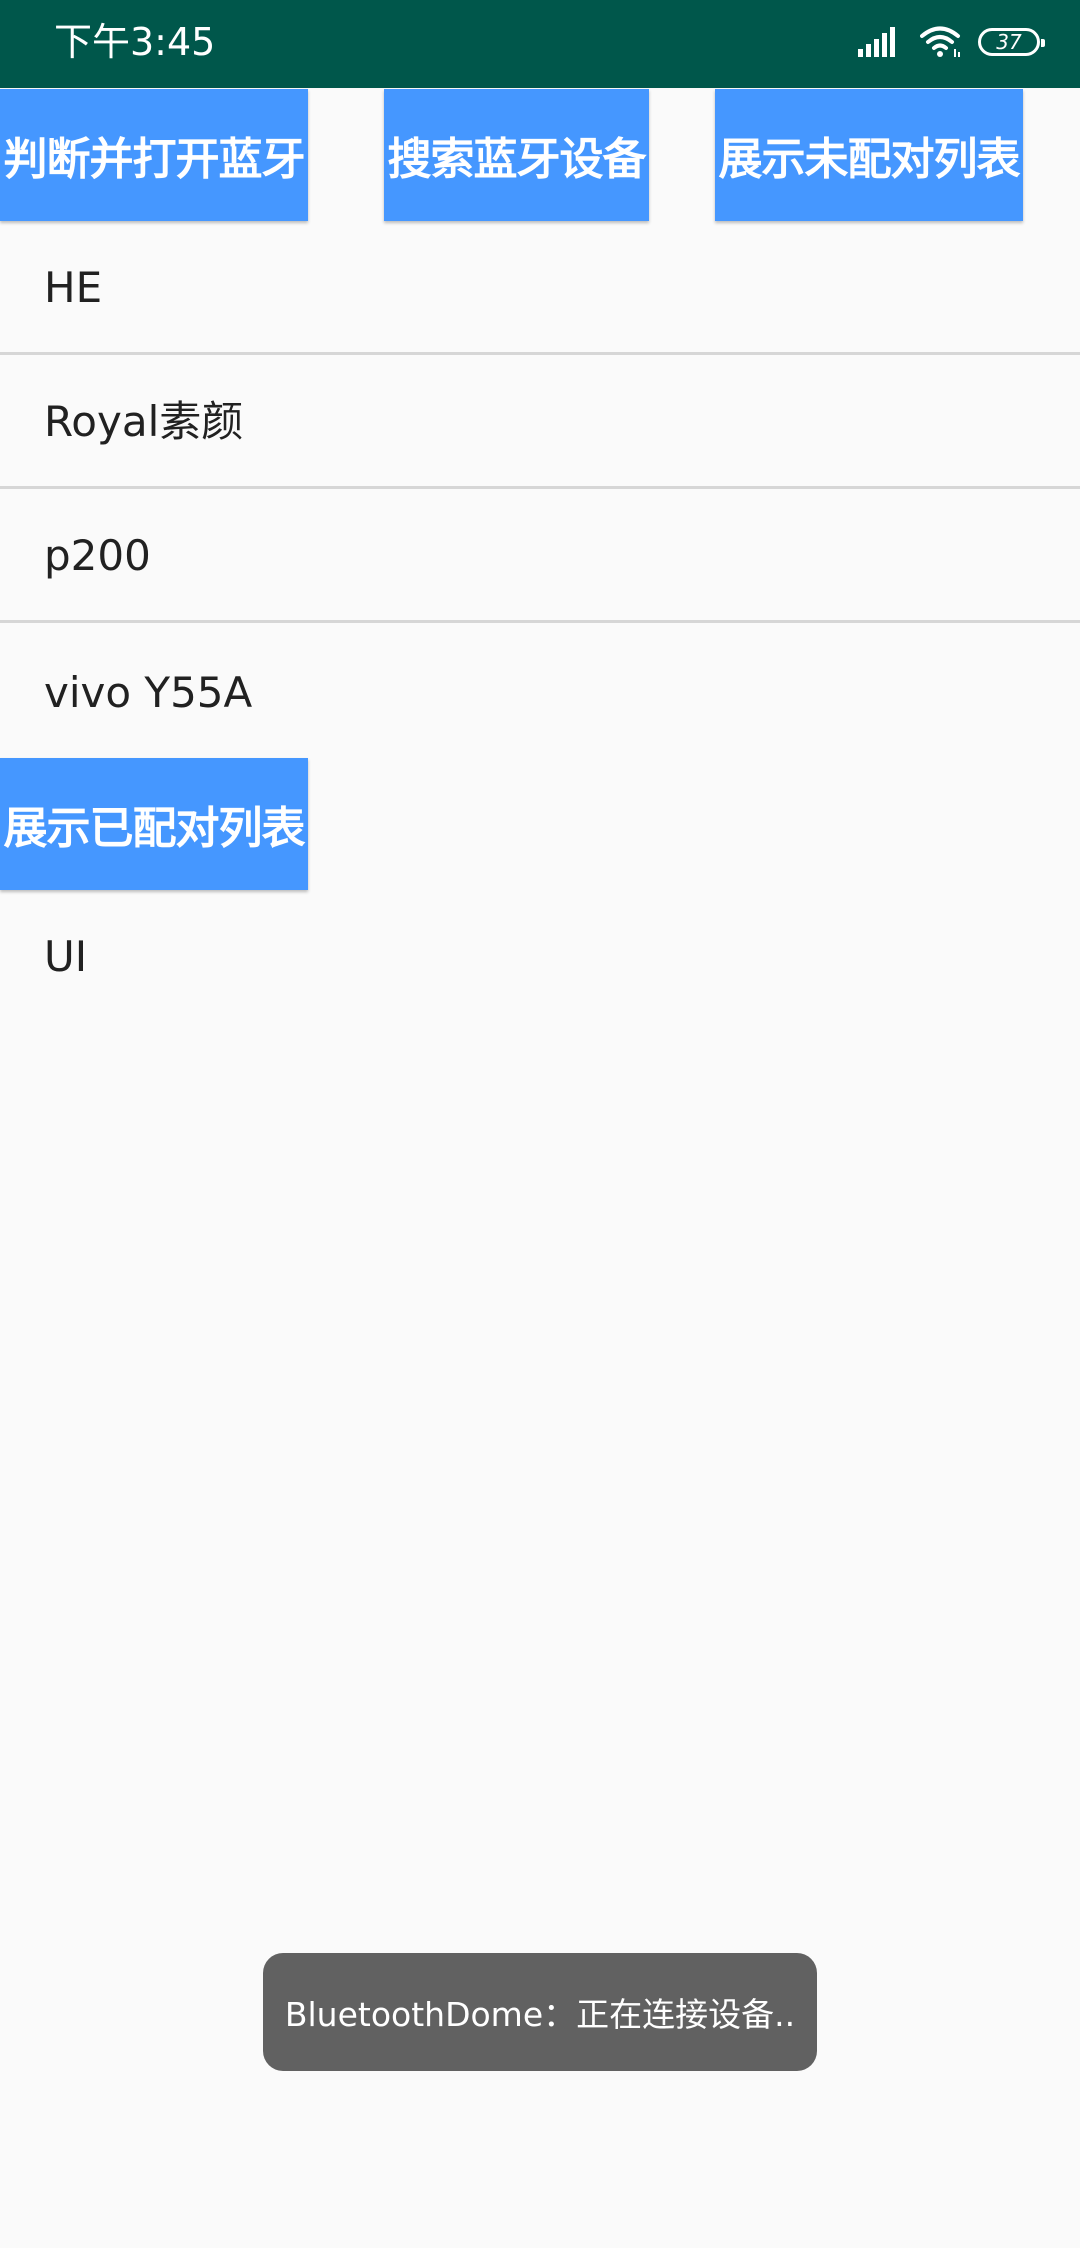  What do you see at coordinates (154, 824) in the screenshot?
I see `show-paired-button: 展示已配对列表` at bounding box center [154, 824].